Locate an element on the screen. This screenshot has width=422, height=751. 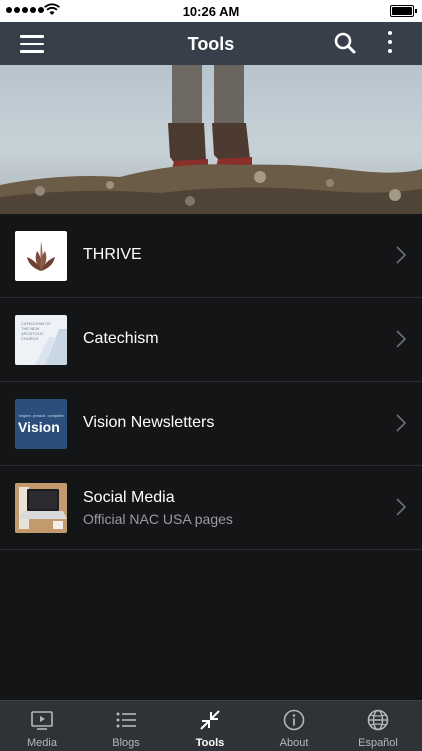
thrive-logo is located at coordinates (41, 256).